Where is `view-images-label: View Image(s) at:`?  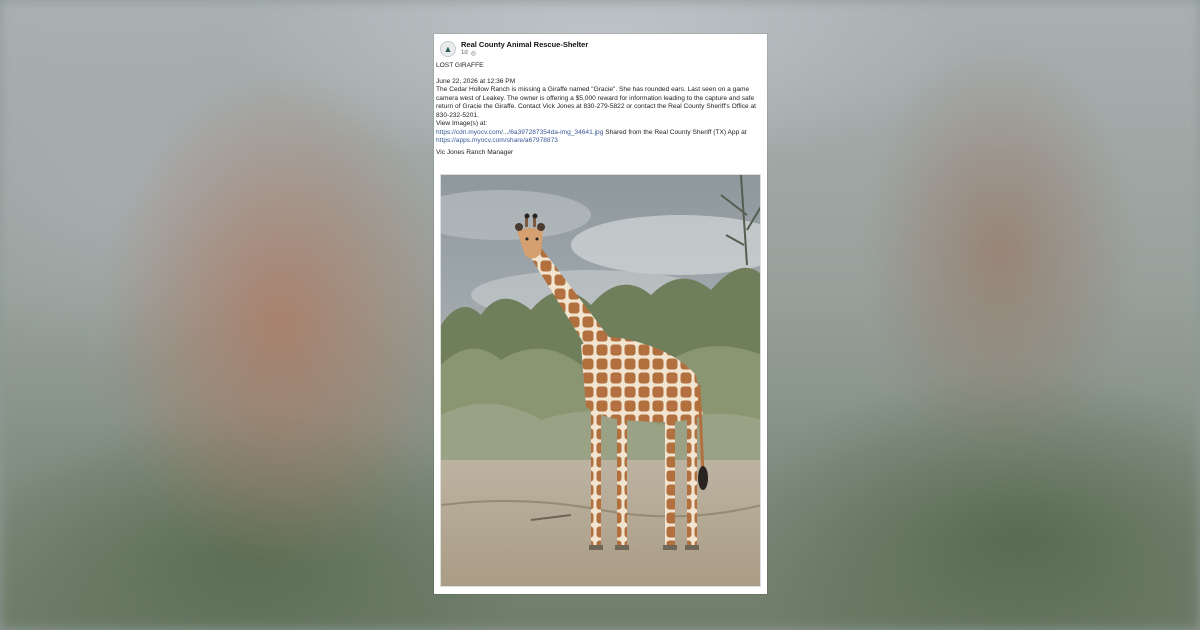
view-images-label: View Image(s) at: is located at coordinates (462, 123).